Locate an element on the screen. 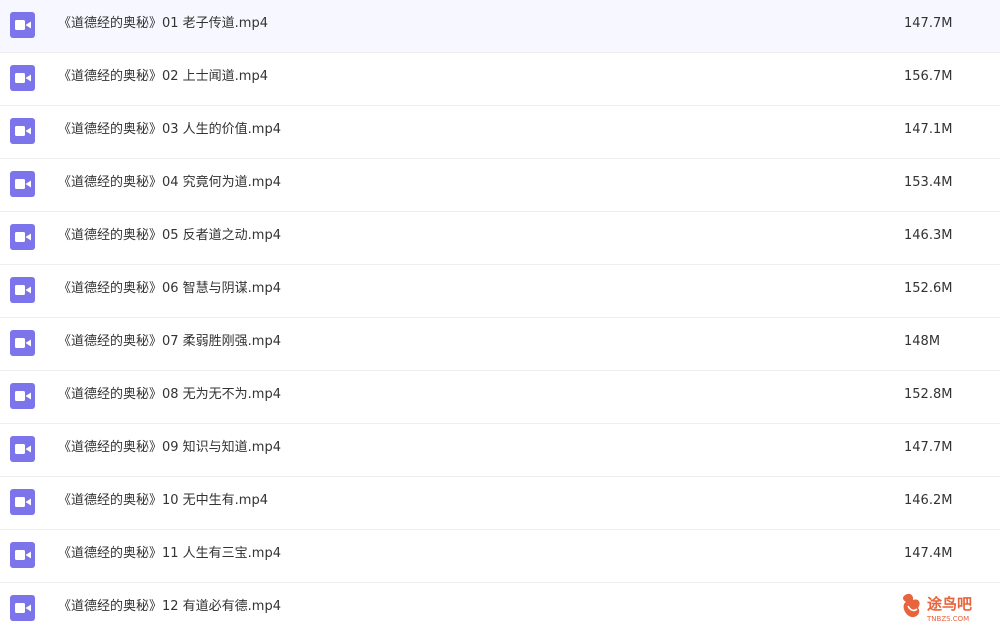 This screenshot has height=630, width=1000. file-size: 152.6M is located at coordinates (928, 288).